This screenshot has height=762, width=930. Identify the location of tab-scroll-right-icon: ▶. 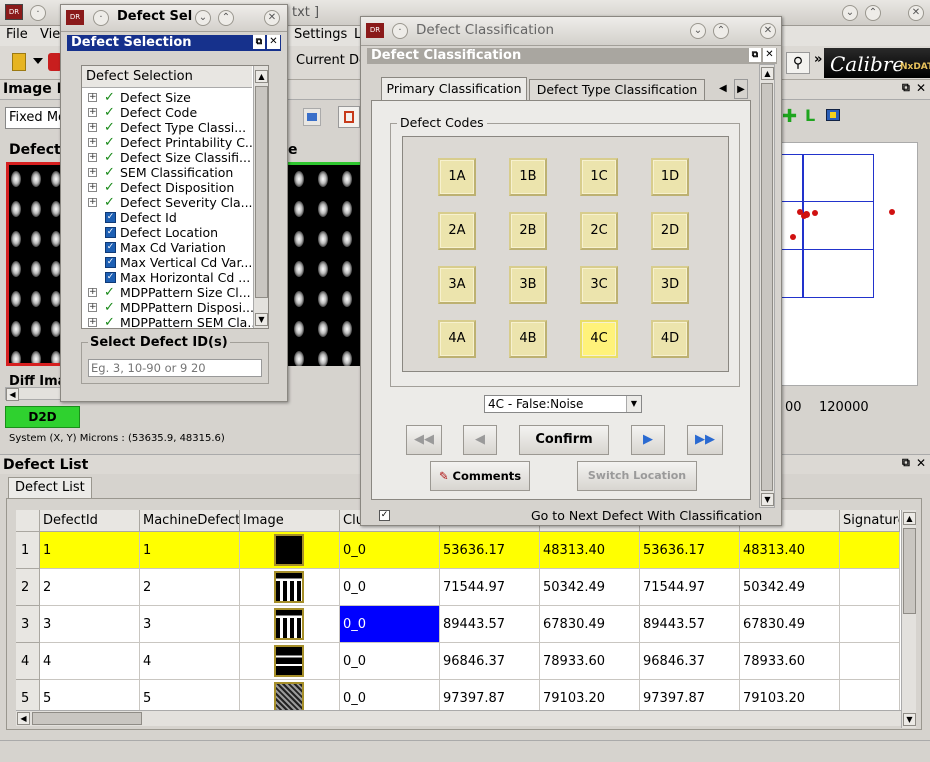
(741, 89).